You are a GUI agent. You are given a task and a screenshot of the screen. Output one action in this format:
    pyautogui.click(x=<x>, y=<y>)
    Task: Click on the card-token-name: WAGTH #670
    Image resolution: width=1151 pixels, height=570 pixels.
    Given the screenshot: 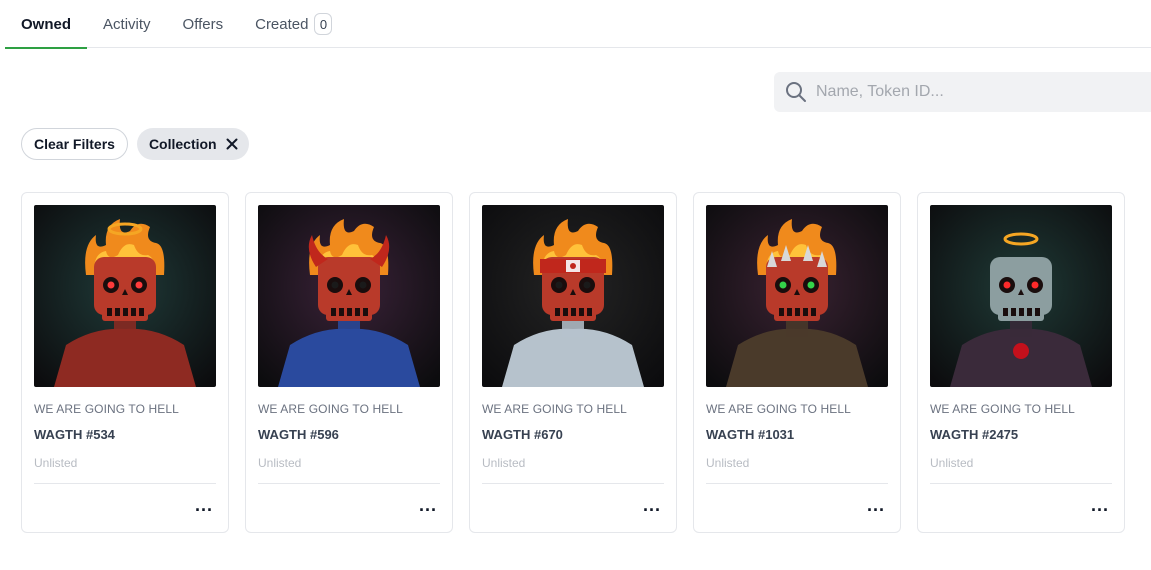 What is the action you would take?
    pyautogui.click(x=522, y=434)
    